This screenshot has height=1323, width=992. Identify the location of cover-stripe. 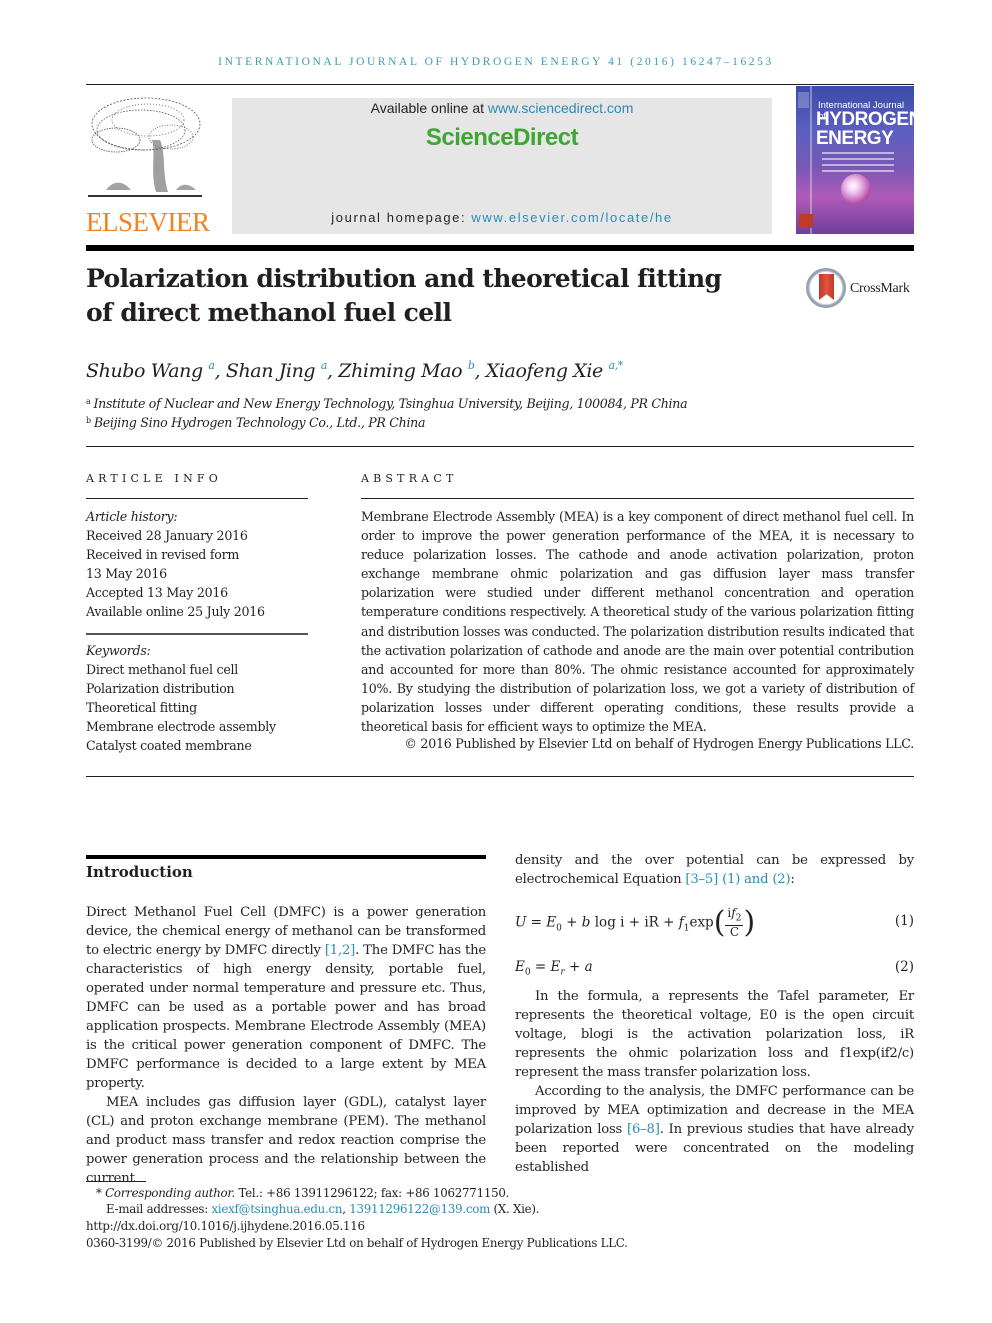
(811, 160).